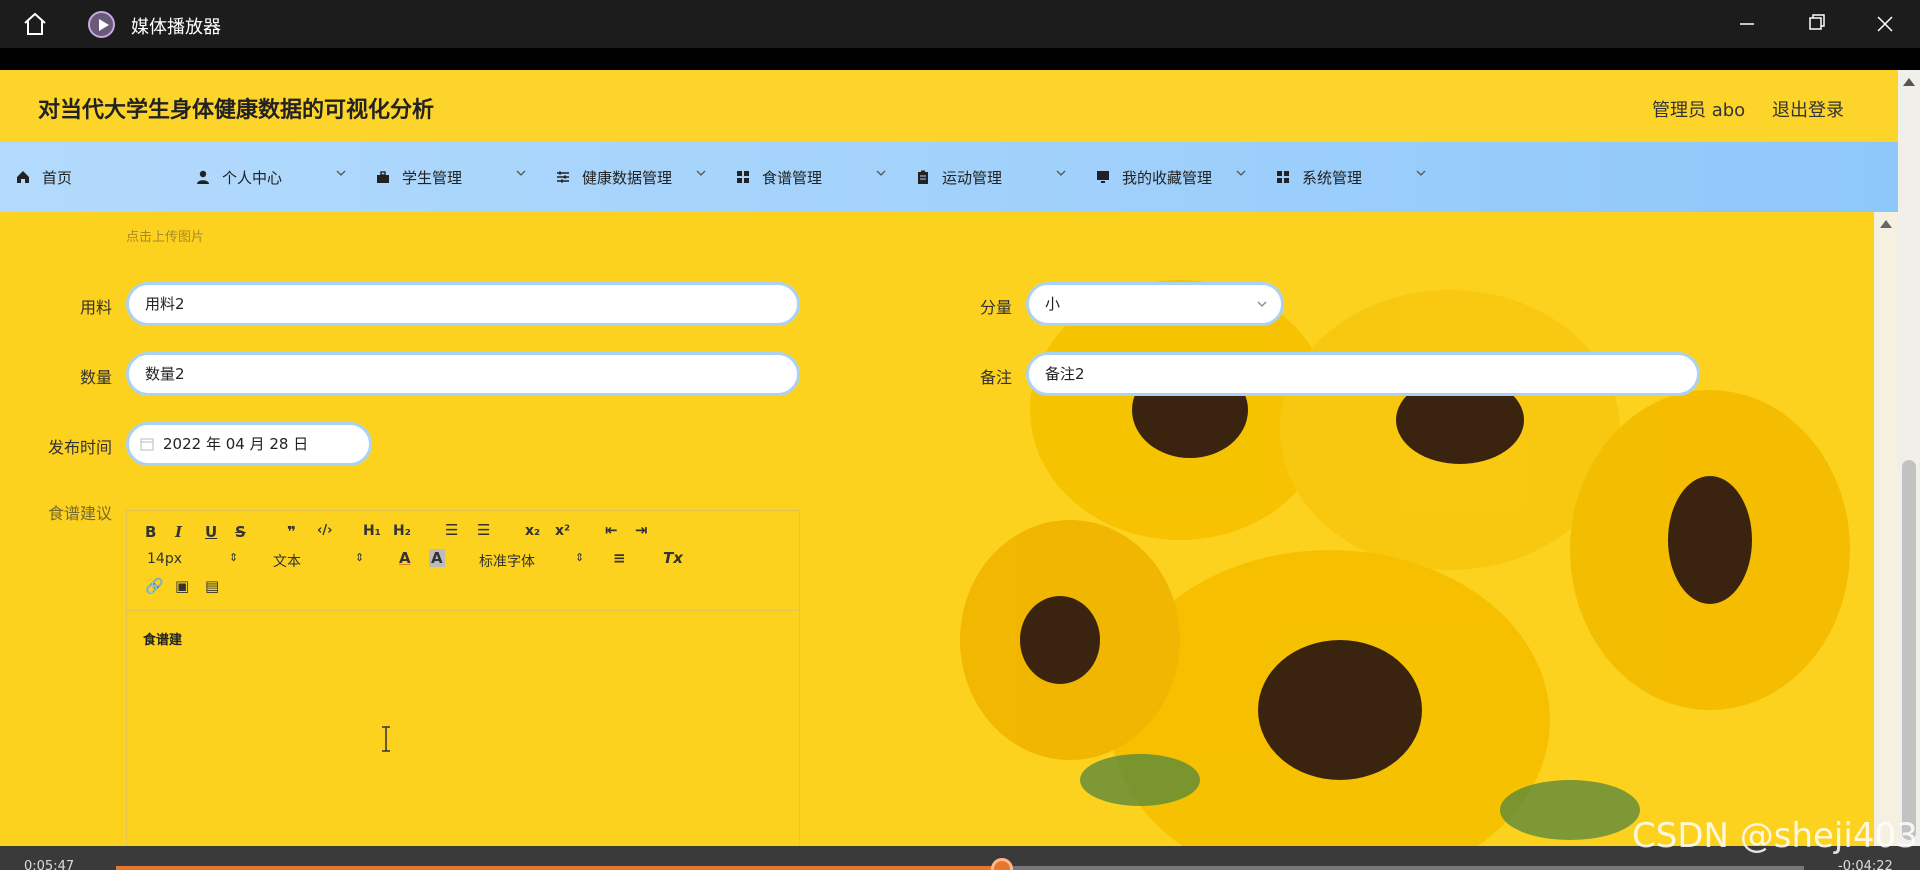  Describe the element at coordinates (1103, 177) in the screenshot. I see `monitor-icon` at that location.